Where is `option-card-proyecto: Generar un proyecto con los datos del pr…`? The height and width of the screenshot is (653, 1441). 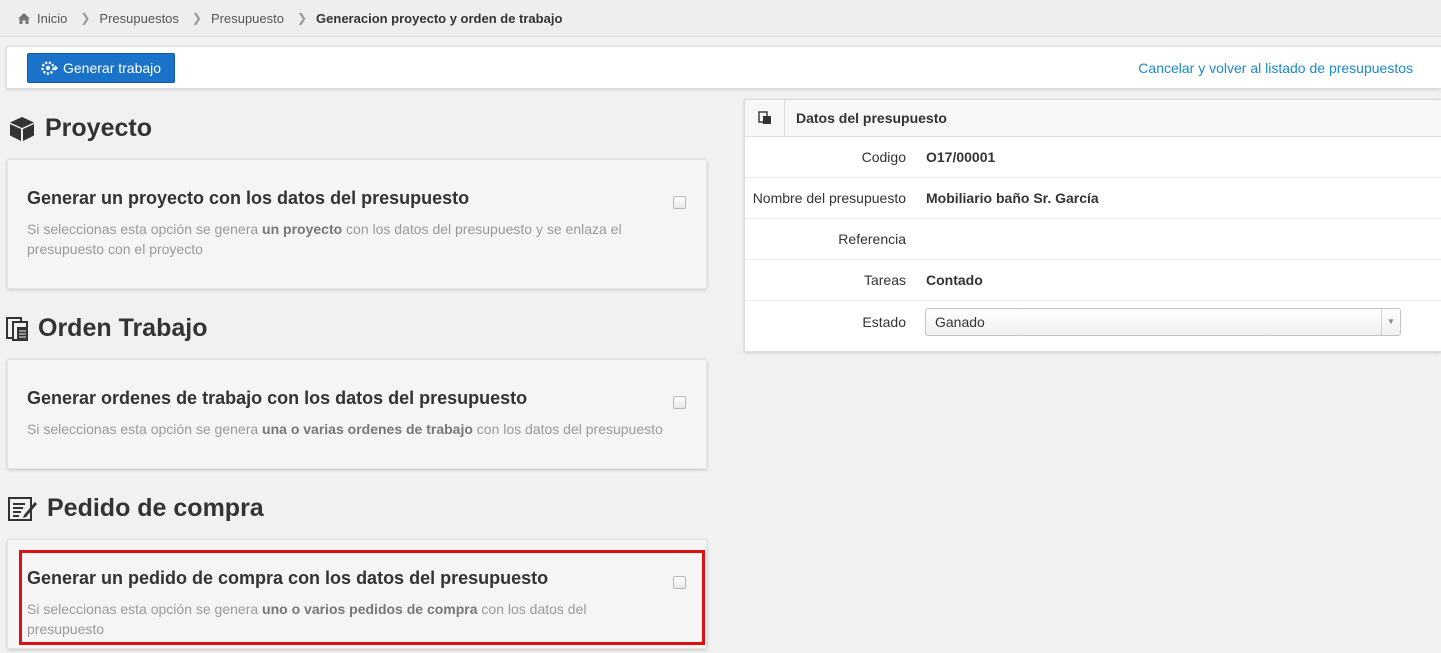
option-card-proyecto: Generar un proyecto con los datos del pr… is located at coordinates (357, 224).